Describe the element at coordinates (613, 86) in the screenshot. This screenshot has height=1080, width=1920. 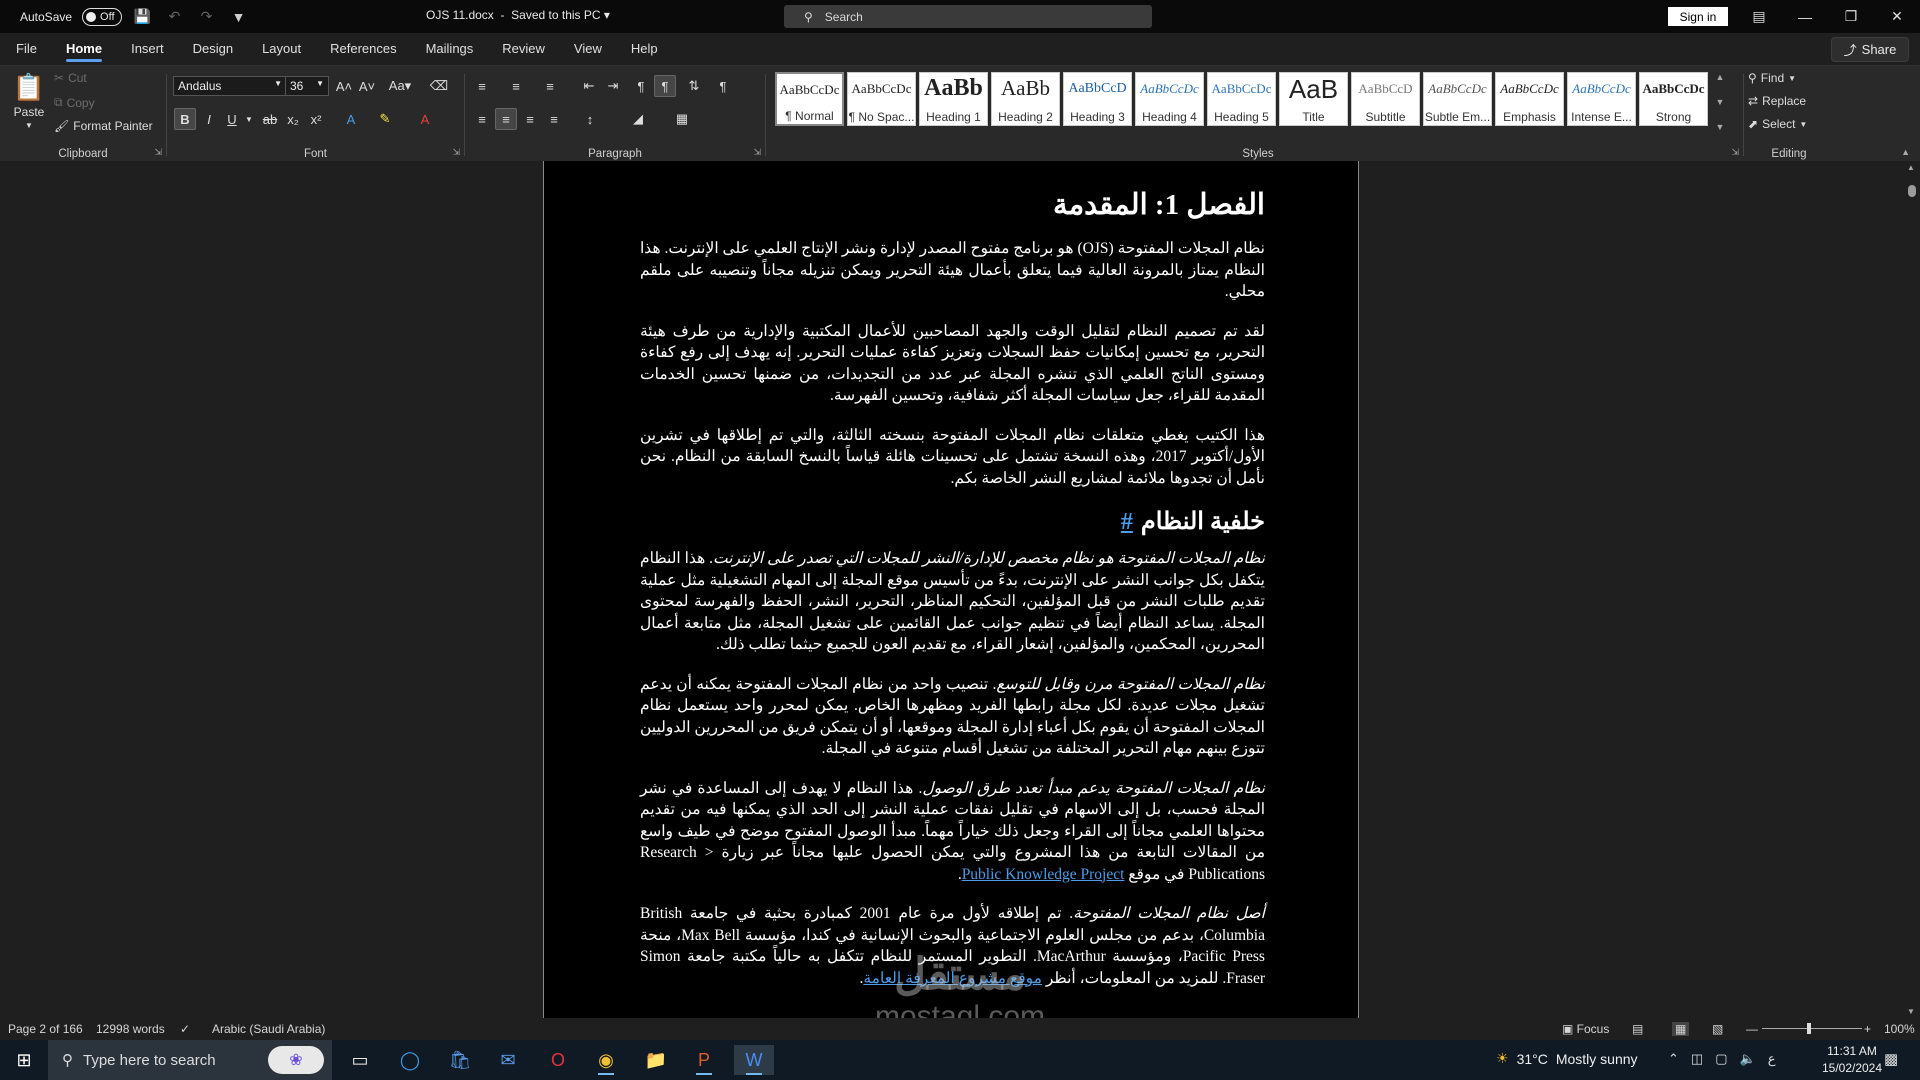
I see `increase-indent-icon: ⇥` at that location.